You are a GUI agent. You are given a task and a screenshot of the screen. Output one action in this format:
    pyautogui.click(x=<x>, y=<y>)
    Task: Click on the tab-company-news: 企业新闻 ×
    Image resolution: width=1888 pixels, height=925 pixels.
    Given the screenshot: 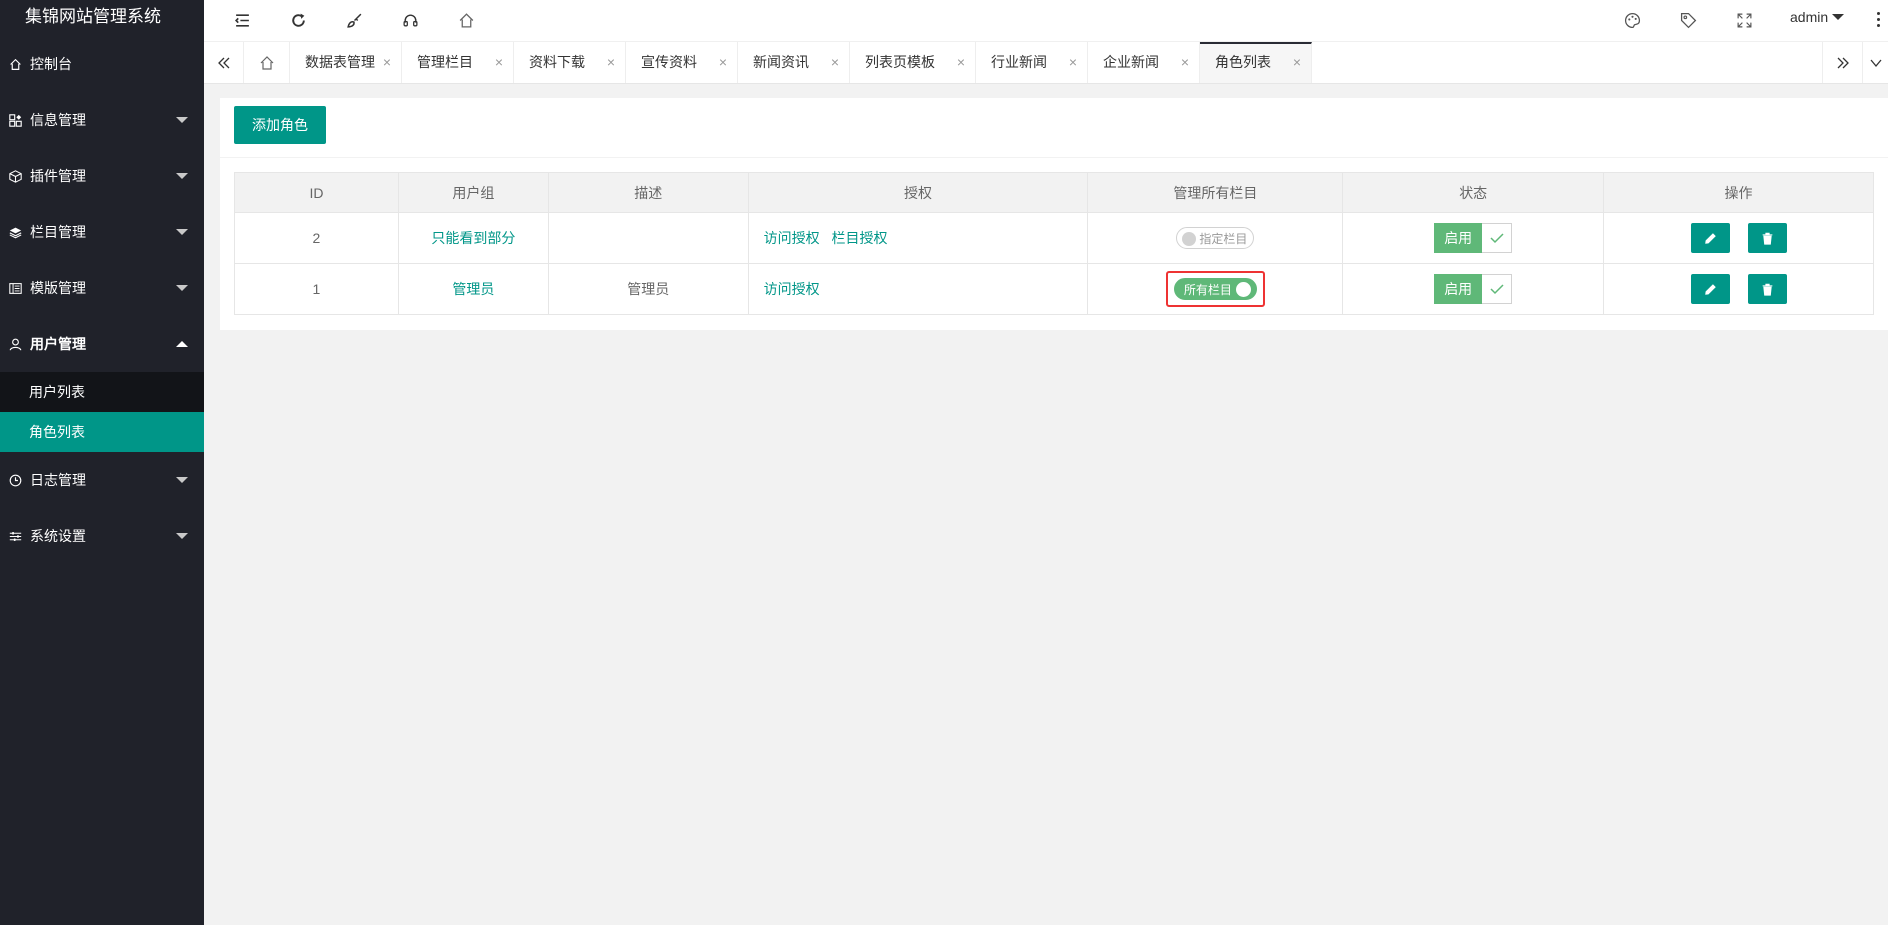 What is the action you would take?
    pyautogui.click(x=1144, y=62)
    